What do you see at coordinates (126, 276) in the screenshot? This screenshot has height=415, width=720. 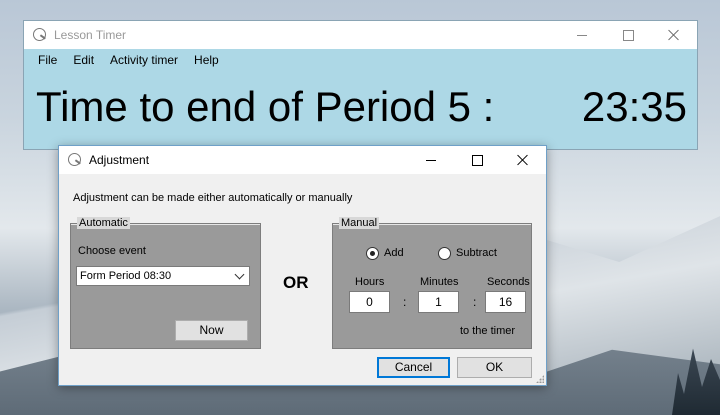 I see `event-select-value: Form Period 08:30` at bounding box center [126, 276].